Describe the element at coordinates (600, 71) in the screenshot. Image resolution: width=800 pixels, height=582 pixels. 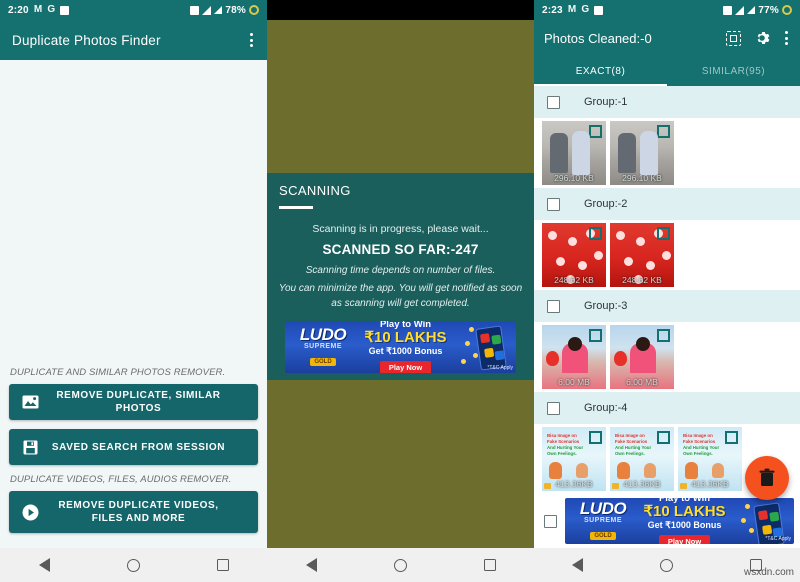
I see `tab-exact: EXACT(8)` at that location.